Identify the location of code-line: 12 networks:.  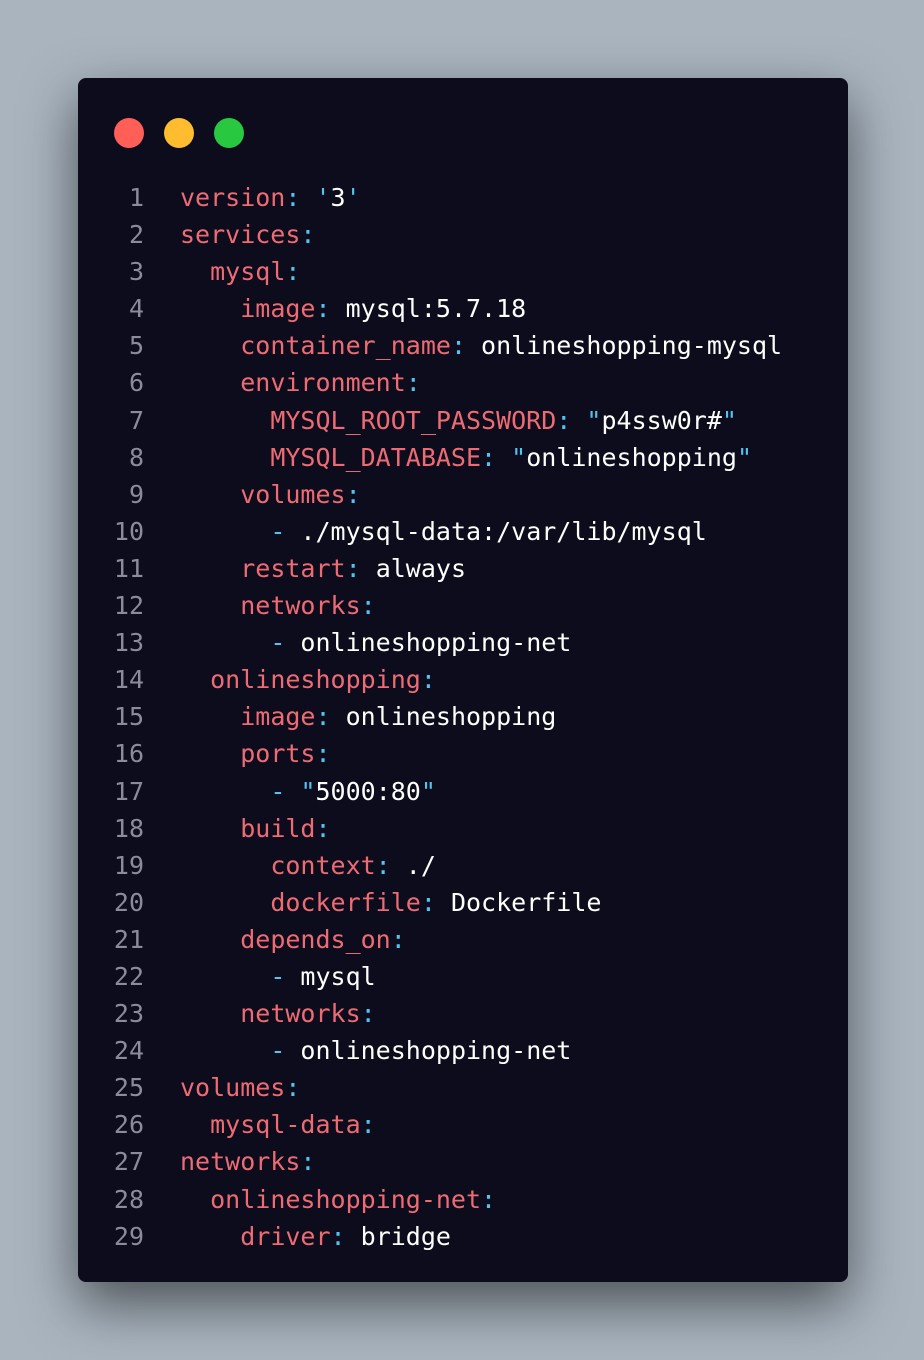
(463, 605).